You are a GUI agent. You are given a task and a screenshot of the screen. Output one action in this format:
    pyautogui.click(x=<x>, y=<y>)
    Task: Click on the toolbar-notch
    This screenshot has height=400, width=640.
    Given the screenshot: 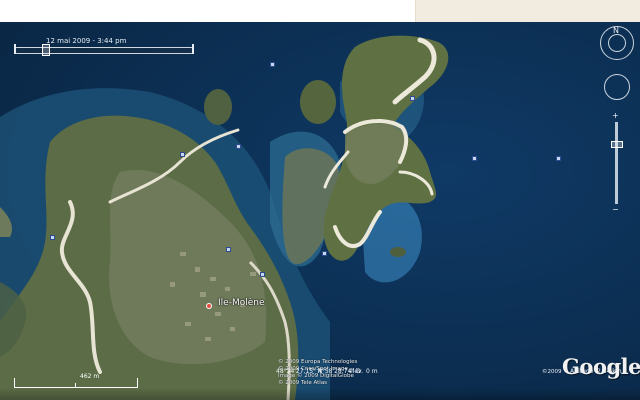 What is the action you would take?
    pyautogui.click(x=527, y=11)
    